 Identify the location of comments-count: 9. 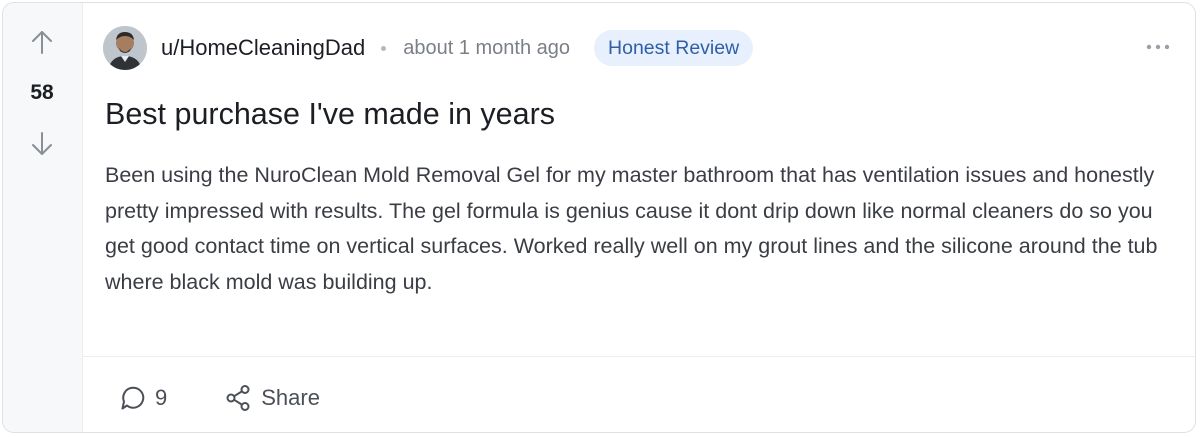
(161, 397).